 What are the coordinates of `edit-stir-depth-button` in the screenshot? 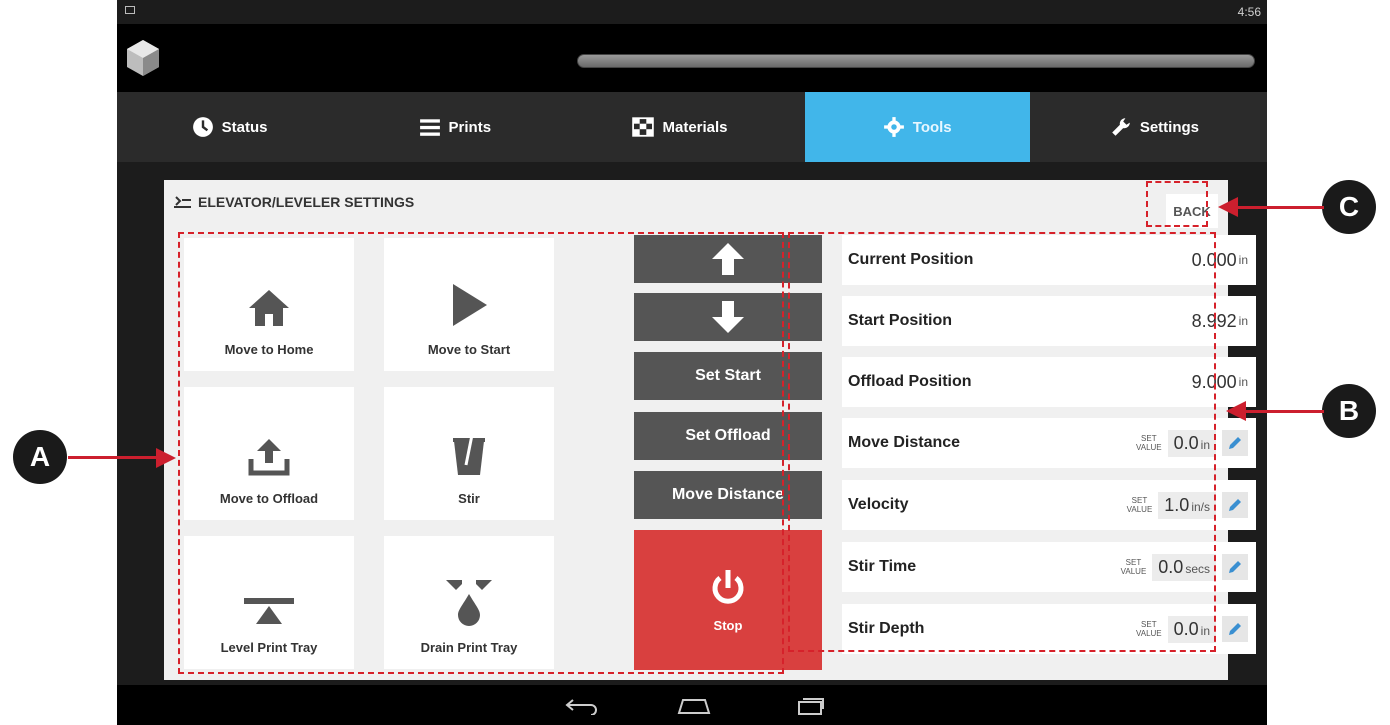 It's located at (1235, 629).